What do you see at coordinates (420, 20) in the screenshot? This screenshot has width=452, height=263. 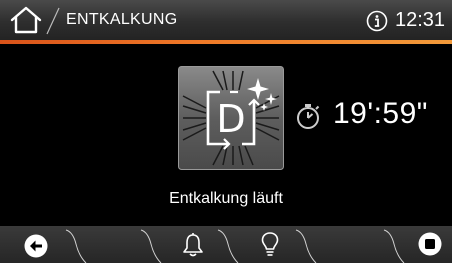 I see `clock: 12:31` at bounding box center [420, 20].